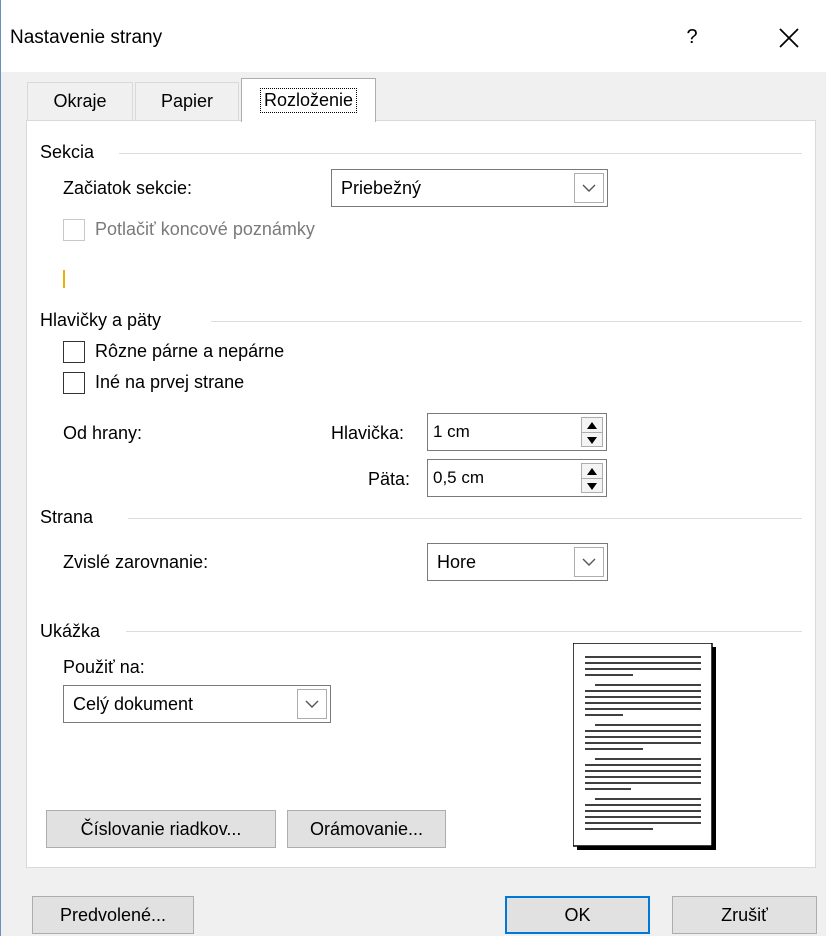 This screenshot has width=826, height=936. I want to click on tab-margins-label: Okraje, so click(80, 101).